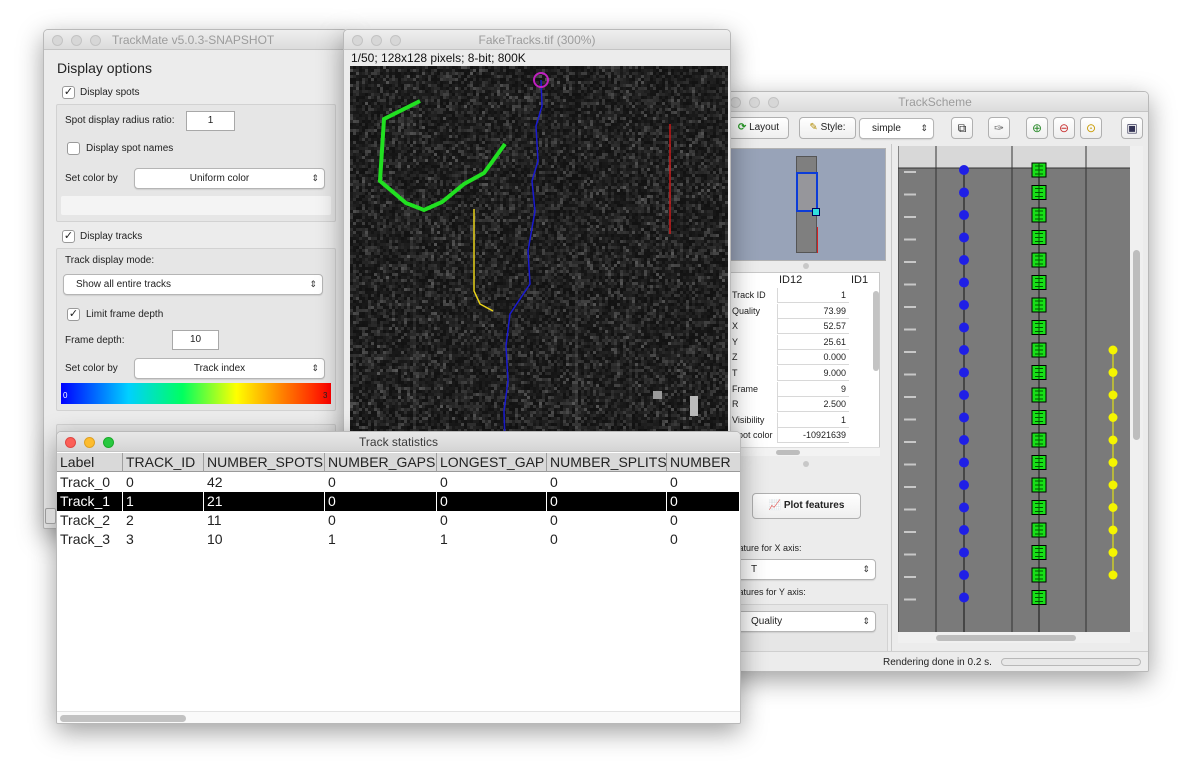 This screenshot has width=1200, height=781. Describe the element at coordinates (806, 506) in the screenshot. I see `plot-features-button: 📈 Plot features` at that location.